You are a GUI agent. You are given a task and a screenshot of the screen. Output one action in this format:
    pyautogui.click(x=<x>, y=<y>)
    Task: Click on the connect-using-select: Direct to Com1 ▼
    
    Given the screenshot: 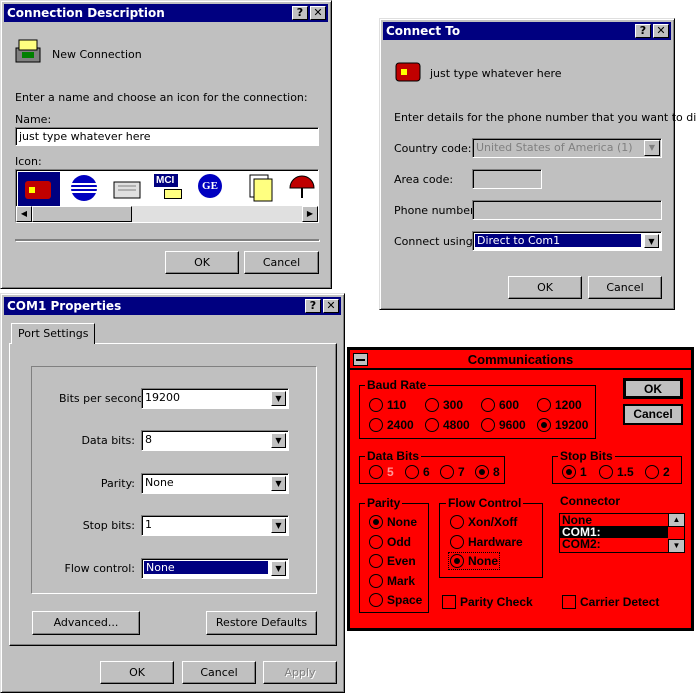 What is the action you would take?
    pyautogui.click(x=567, y=241)
    